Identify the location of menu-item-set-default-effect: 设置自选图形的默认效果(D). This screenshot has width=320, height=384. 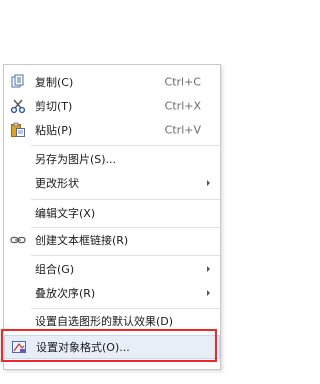
(112, 321).